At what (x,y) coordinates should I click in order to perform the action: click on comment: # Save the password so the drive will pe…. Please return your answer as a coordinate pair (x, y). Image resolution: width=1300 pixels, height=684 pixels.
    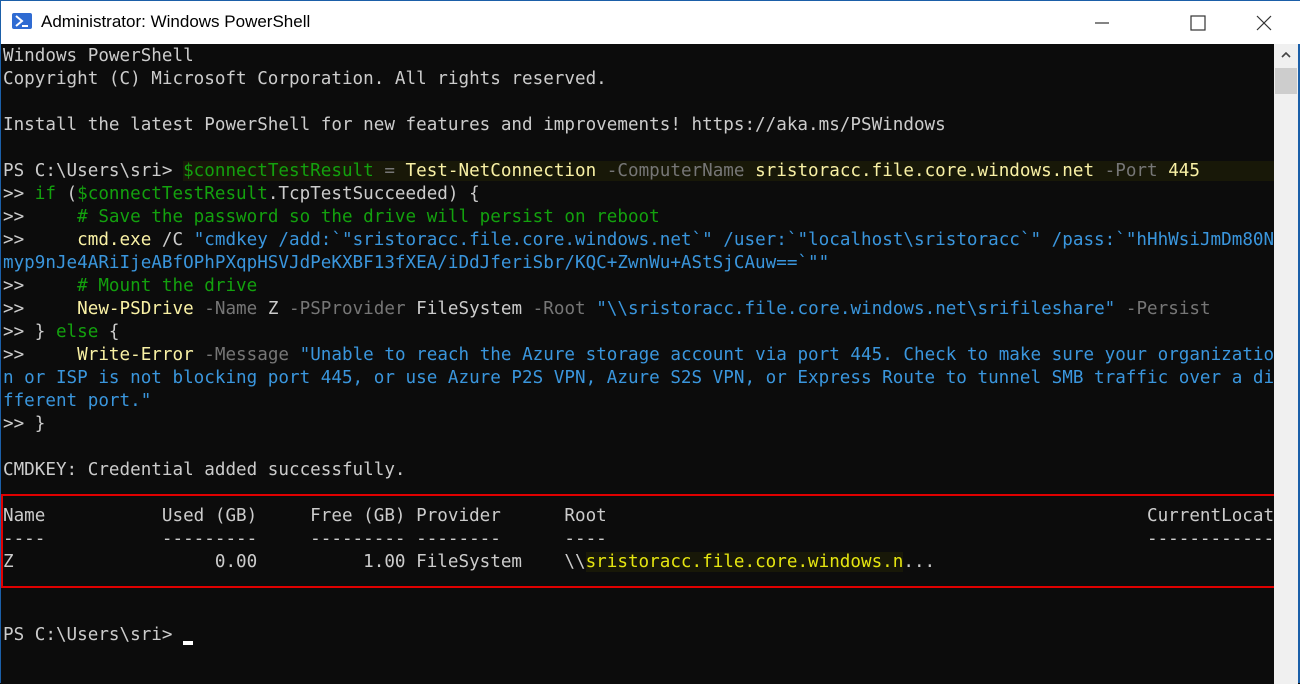
    Looking at the image, I should click on (368, 217).